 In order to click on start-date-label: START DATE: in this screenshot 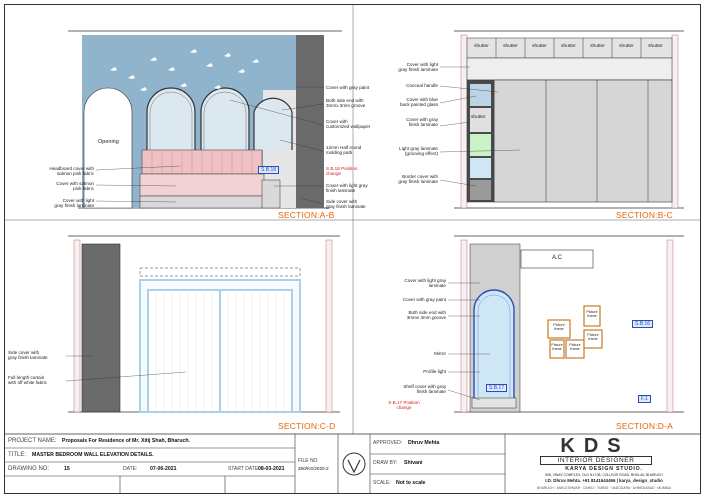, I will do `click(244, 469)`.